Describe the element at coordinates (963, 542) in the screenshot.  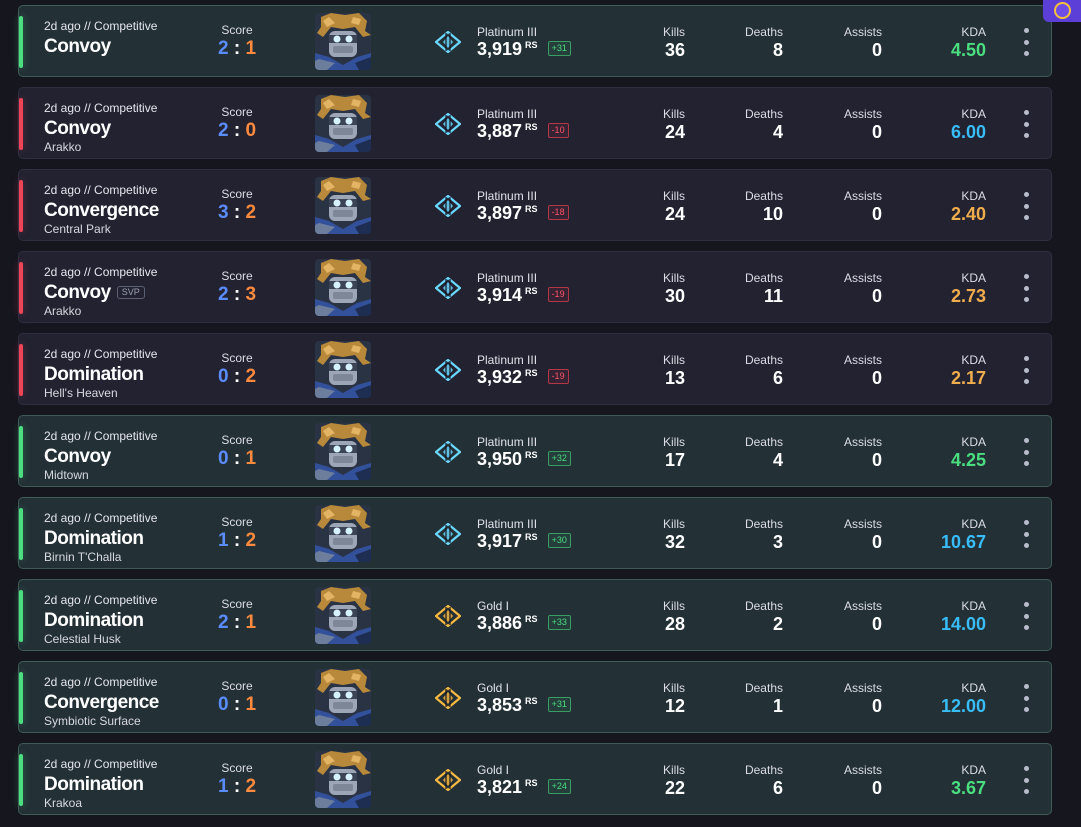
I see `kda-value: 10.67` at that location.